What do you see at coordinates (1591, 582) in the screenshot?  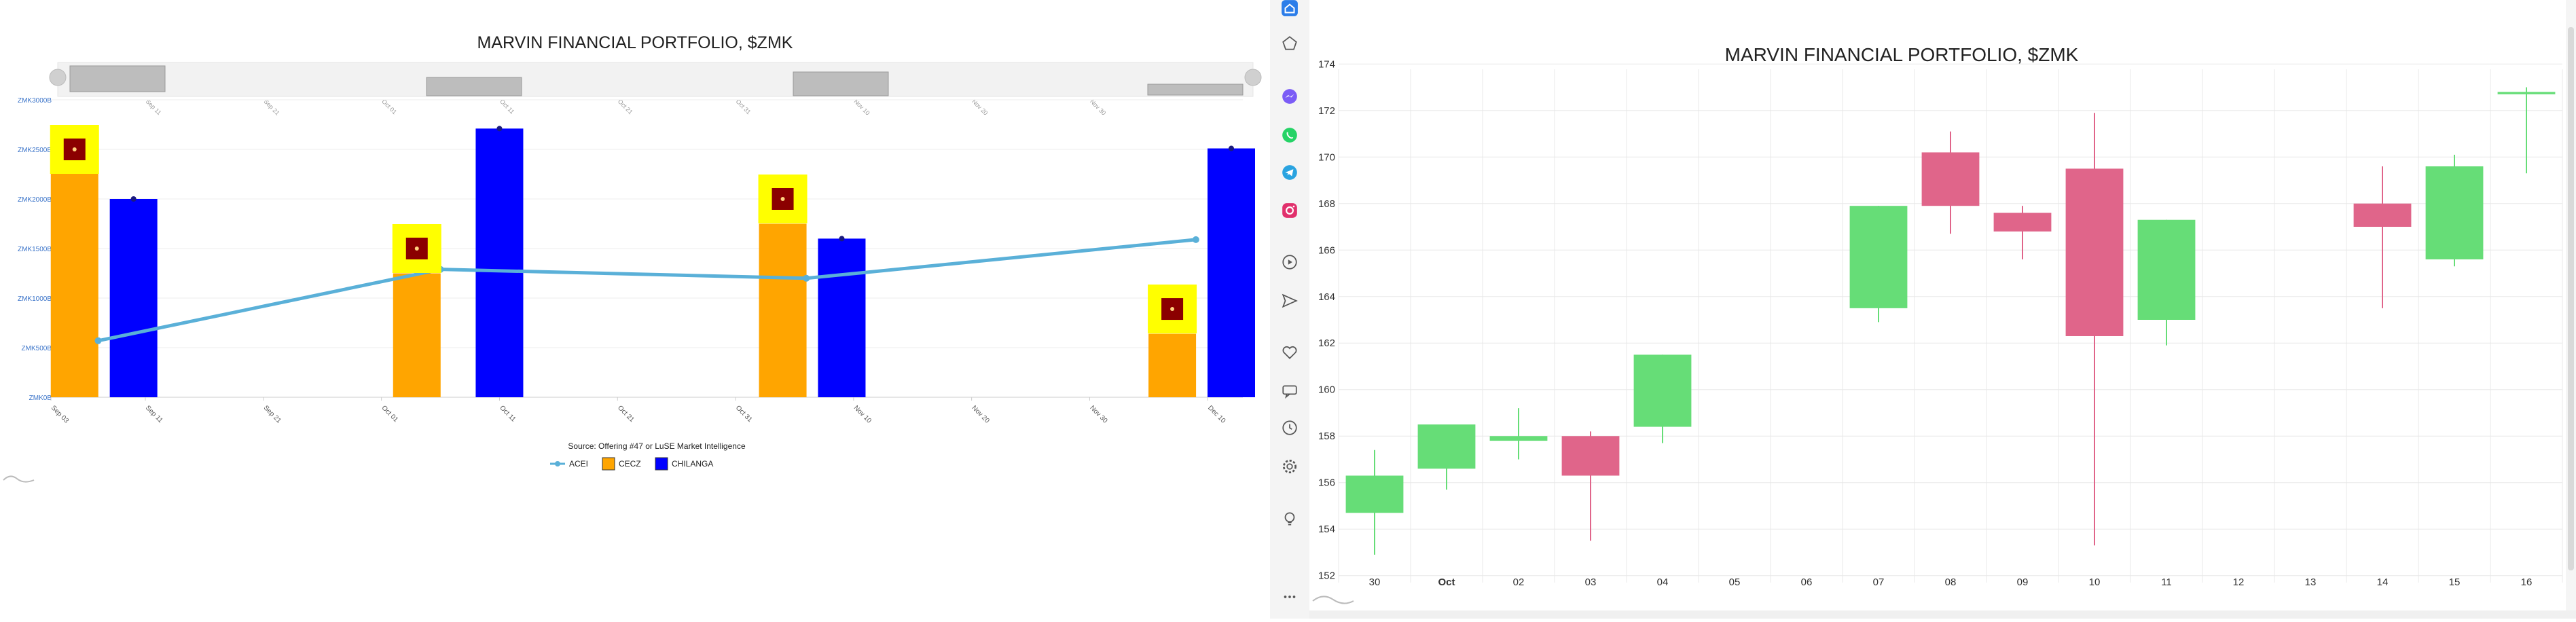 I see `x-tick-label: 03` at bounding box center [1591, 582].